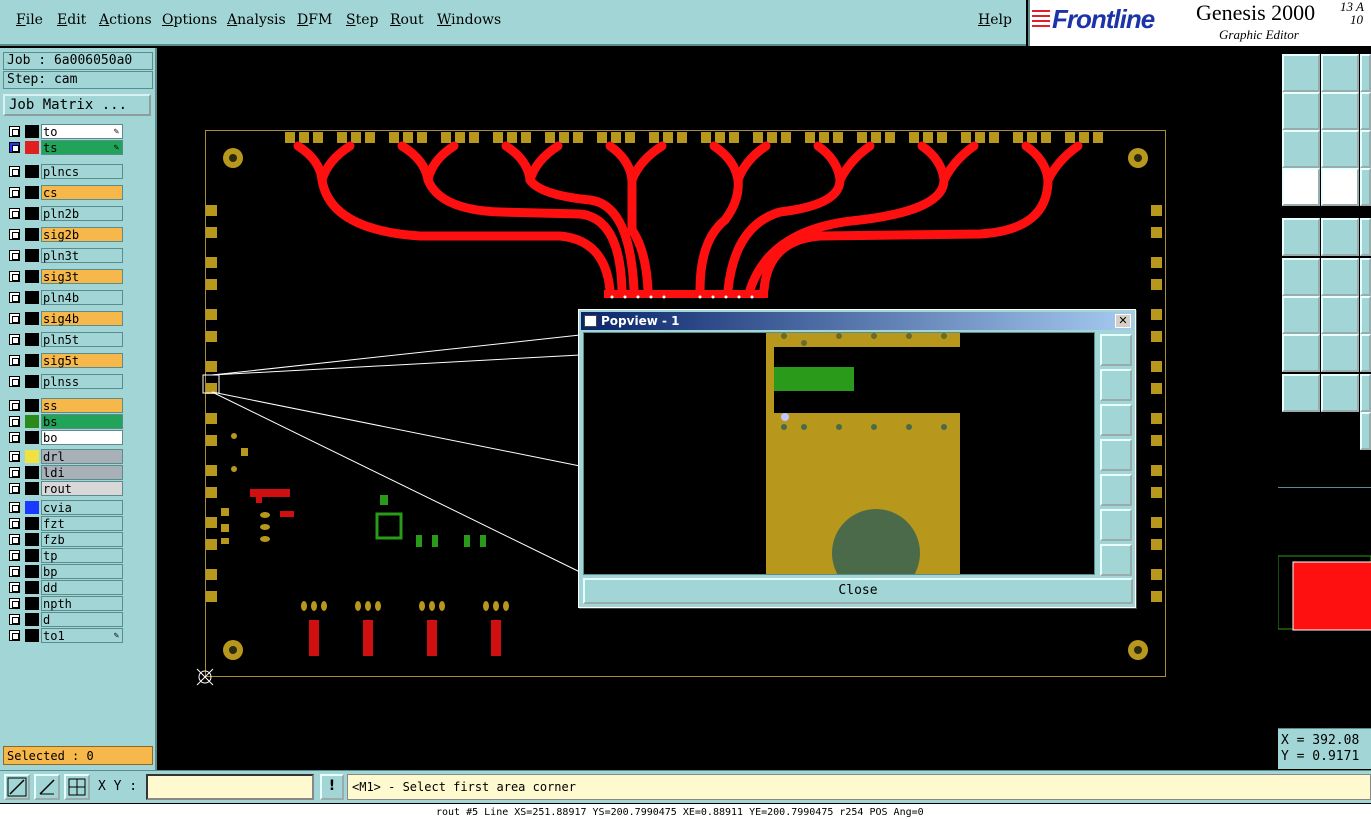 This screenshot has height=819, width=1371. Describe the element at coordinates (1340, 187) in the screenshot. I see `route-tool-icon` at that location.